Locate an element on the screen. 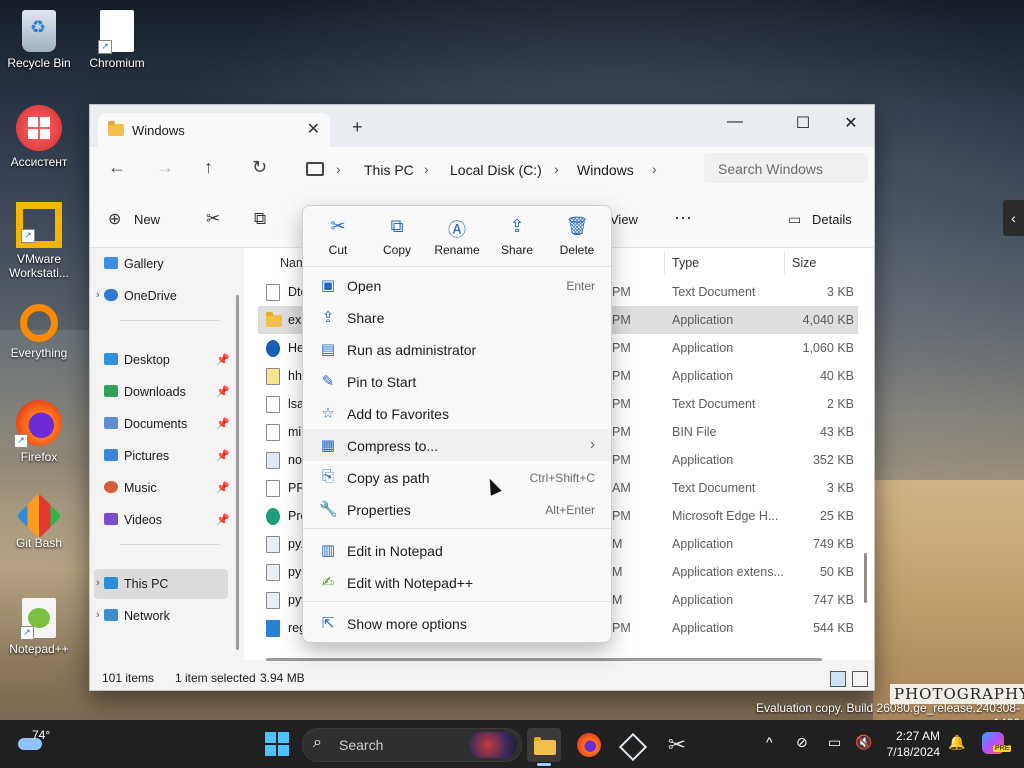 Image resolution: width=1024 pixels, height=768 pixels. menu-item-copy-as-path: ⎘ Copy as path Ctrl+Shift+C is located at coordinates (457, 477).